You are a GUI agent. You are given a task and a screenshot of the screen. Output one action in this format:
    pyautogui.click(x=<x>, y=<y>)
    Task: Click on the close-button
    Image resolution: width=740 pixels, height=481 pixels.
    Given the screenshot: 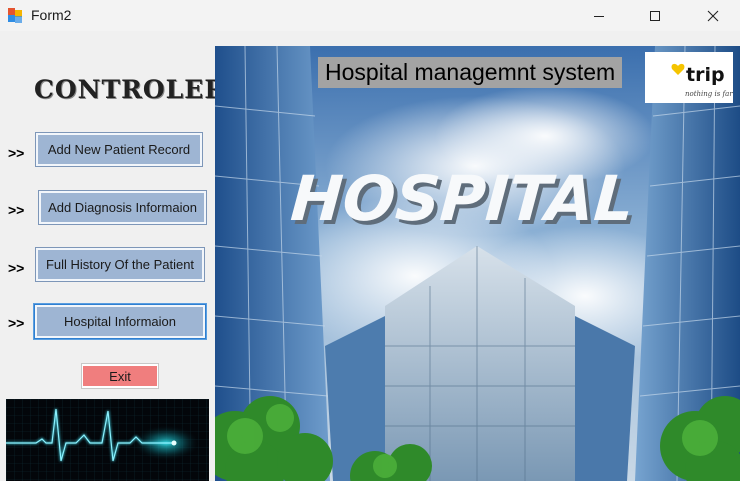 What is the action you would take?
    pyautogui.click(x=713, y=15)
    